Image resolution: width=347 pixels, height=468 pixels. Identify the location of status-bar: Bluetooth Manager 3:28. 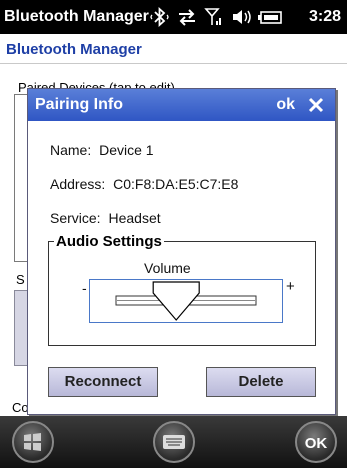
(173, 17).